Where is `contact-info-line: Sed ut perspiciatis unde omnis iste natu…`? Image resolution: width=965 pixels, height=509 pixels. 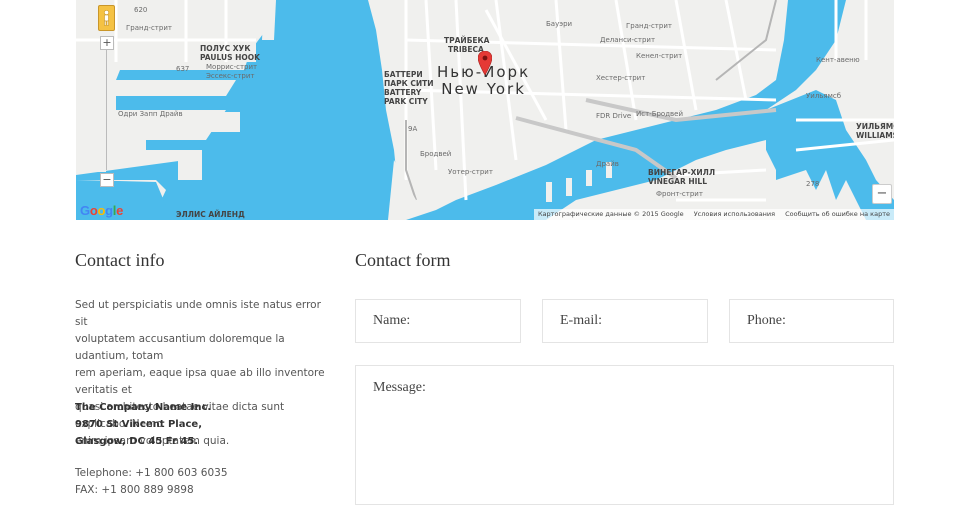 contact-info-line: Sed ut perspiciatis unde omnis iste natu… is located at coordinates (198, 313).